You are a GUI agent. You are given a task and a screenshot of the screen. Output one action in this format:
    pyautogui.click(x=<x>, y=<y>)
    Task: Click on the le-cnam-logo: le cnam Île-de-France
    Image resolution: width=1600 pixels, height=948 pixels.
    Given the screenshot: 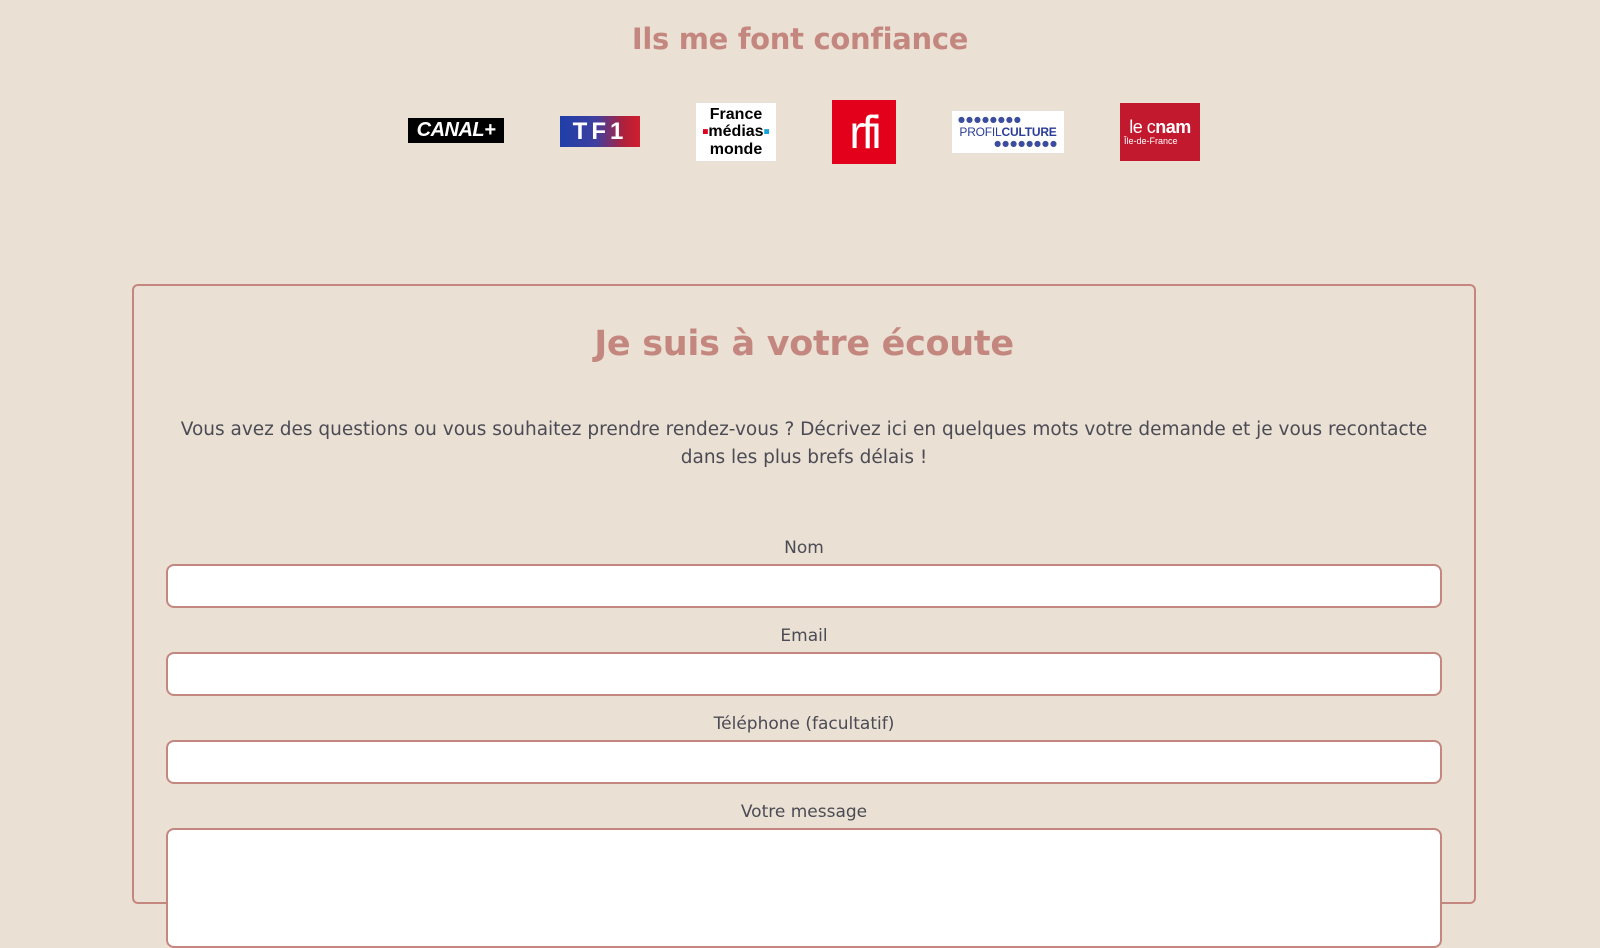 What is the action you would take?
    pyautogui.click(x=1160, y=132)
    